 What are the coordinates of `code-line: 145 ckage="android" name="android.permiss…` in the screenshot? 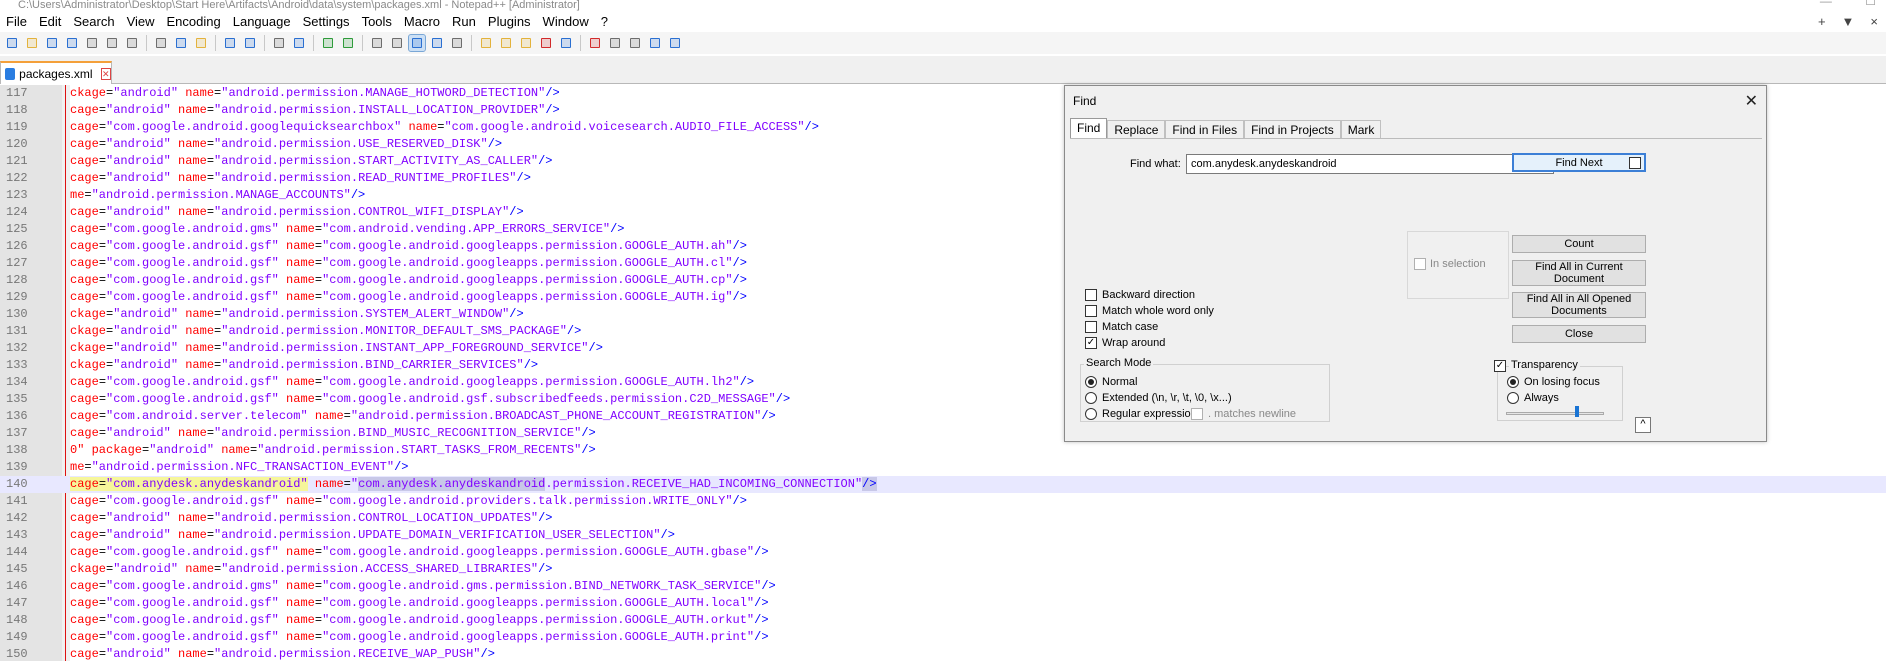 It's located at (943, 569).